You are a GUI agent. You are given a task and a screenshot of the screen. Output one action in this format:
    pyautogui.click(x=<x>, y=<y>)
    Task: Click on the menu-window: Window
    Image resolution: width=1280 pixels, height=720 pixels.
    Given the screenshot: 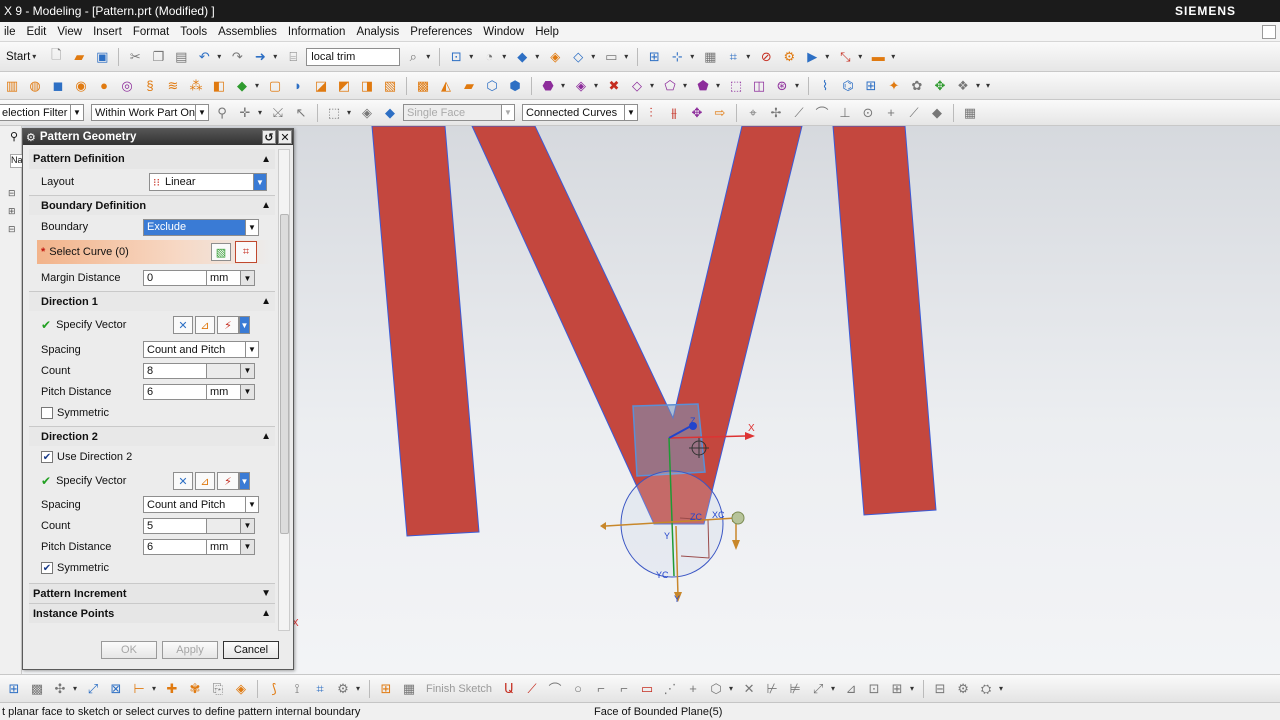 What is the action you would take?
    pyautogui.click(x=505, y=32)
    